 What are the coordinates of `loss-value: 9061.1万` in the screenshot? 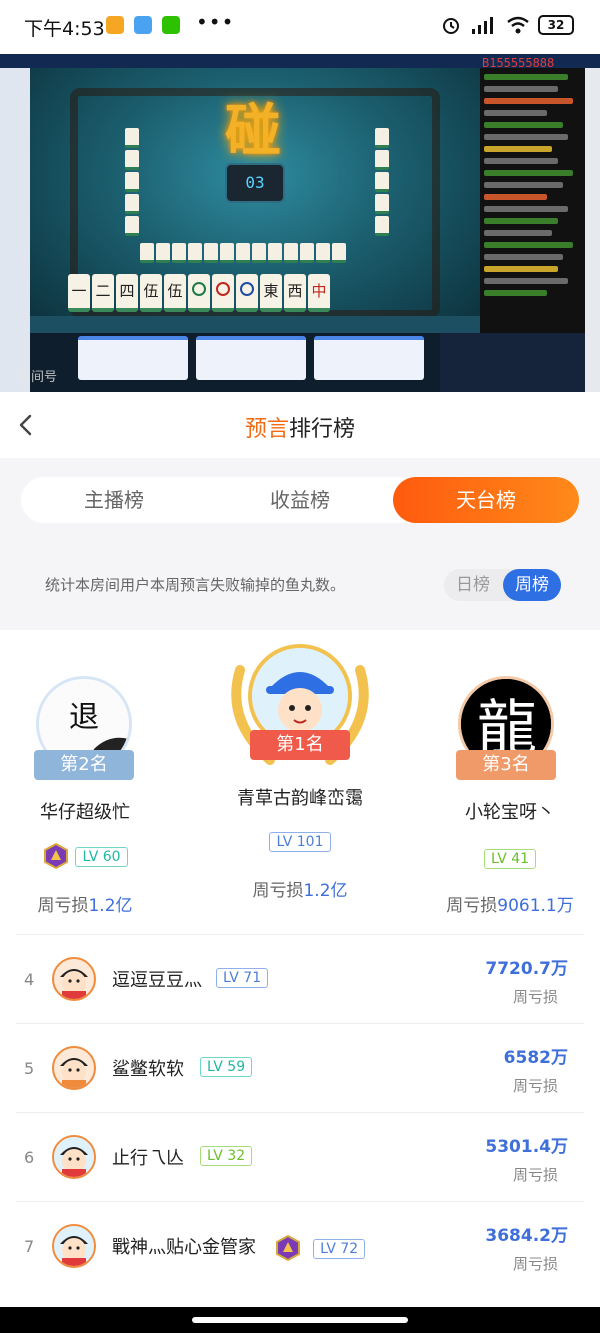 It's located at (535, 906).